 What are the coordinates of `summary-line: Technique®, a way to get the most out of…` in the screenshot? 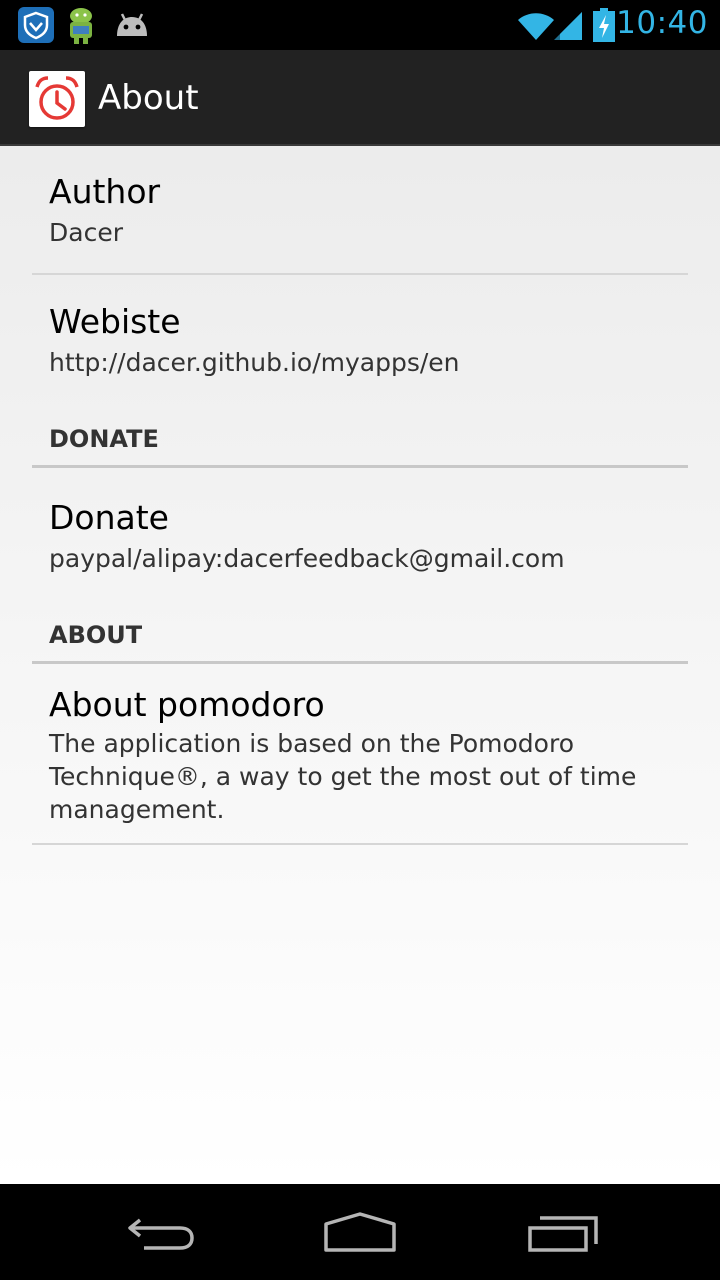 It's located at (343, 776).